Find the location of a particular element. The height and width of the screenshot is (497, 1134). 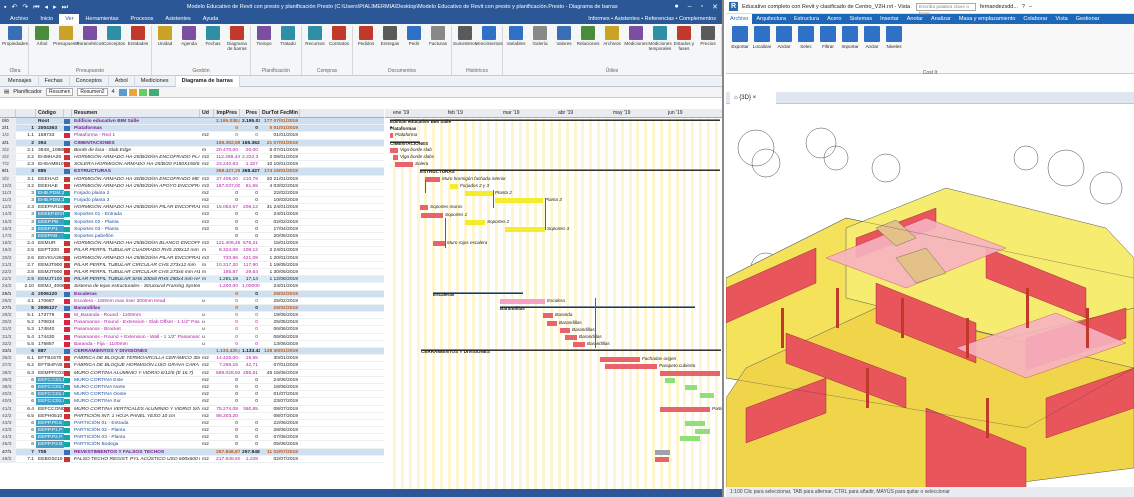

menu-ayuda: Ayuda is located at coordinates (211, 19).